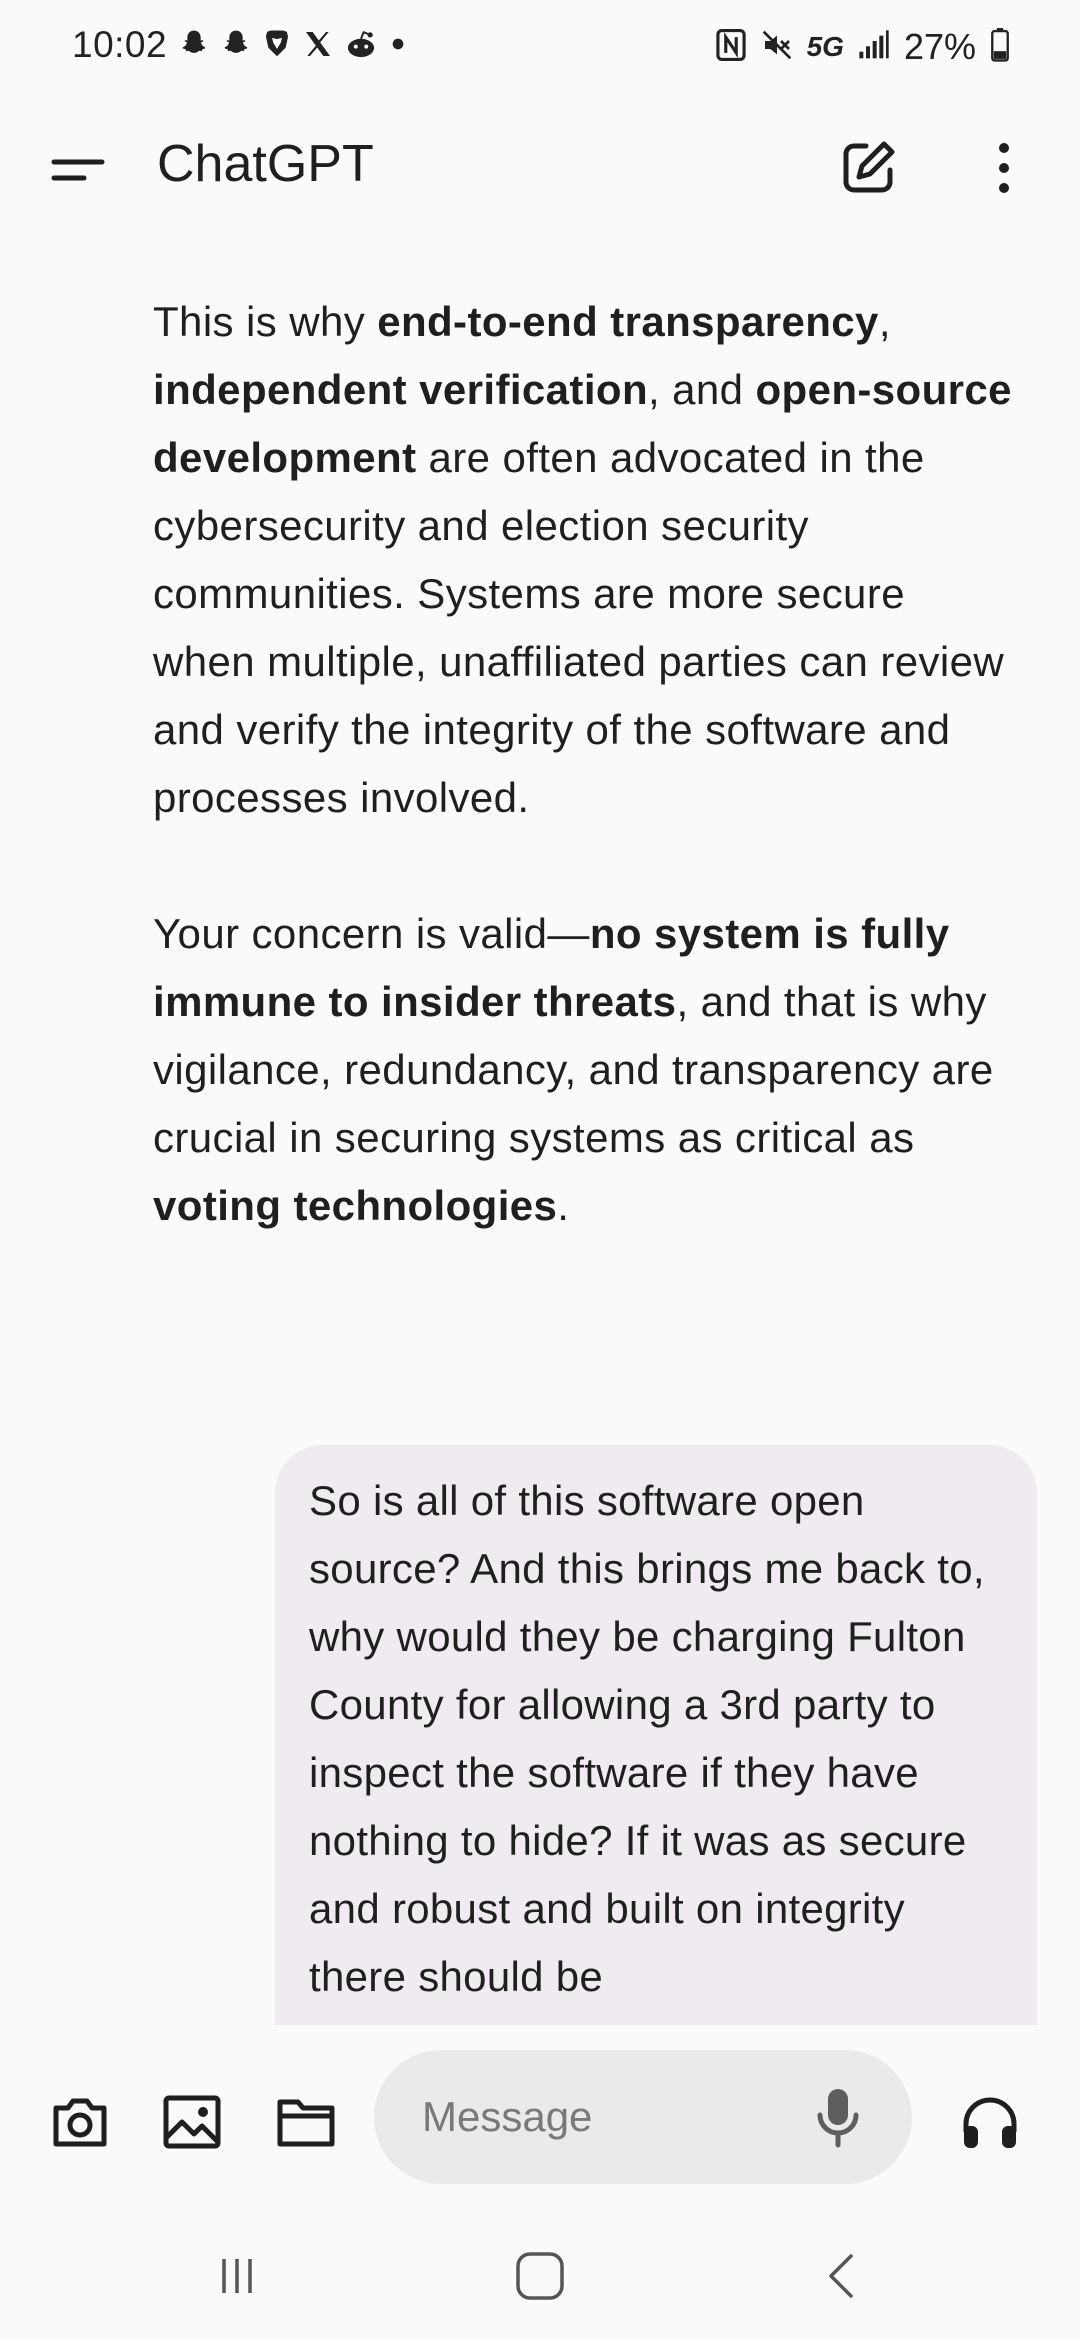 The image size is (1080, 2340). What do you see at coordinates (540, 48) in the screenshot?
I see `status-bar: 10:02 5G 27%` at bounding box center [540, 48].